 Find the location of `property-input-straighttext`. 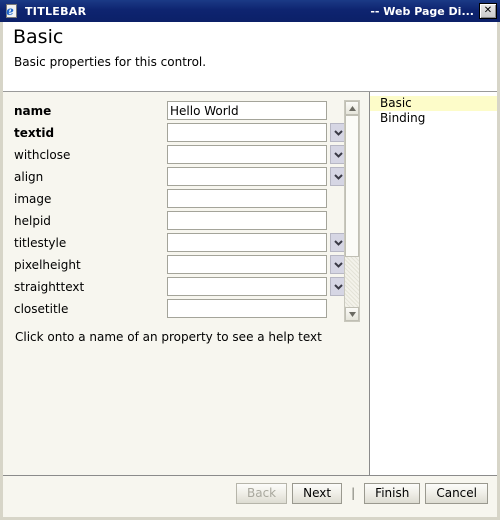

property-input-straighttext is located at coordinates (247, 286).